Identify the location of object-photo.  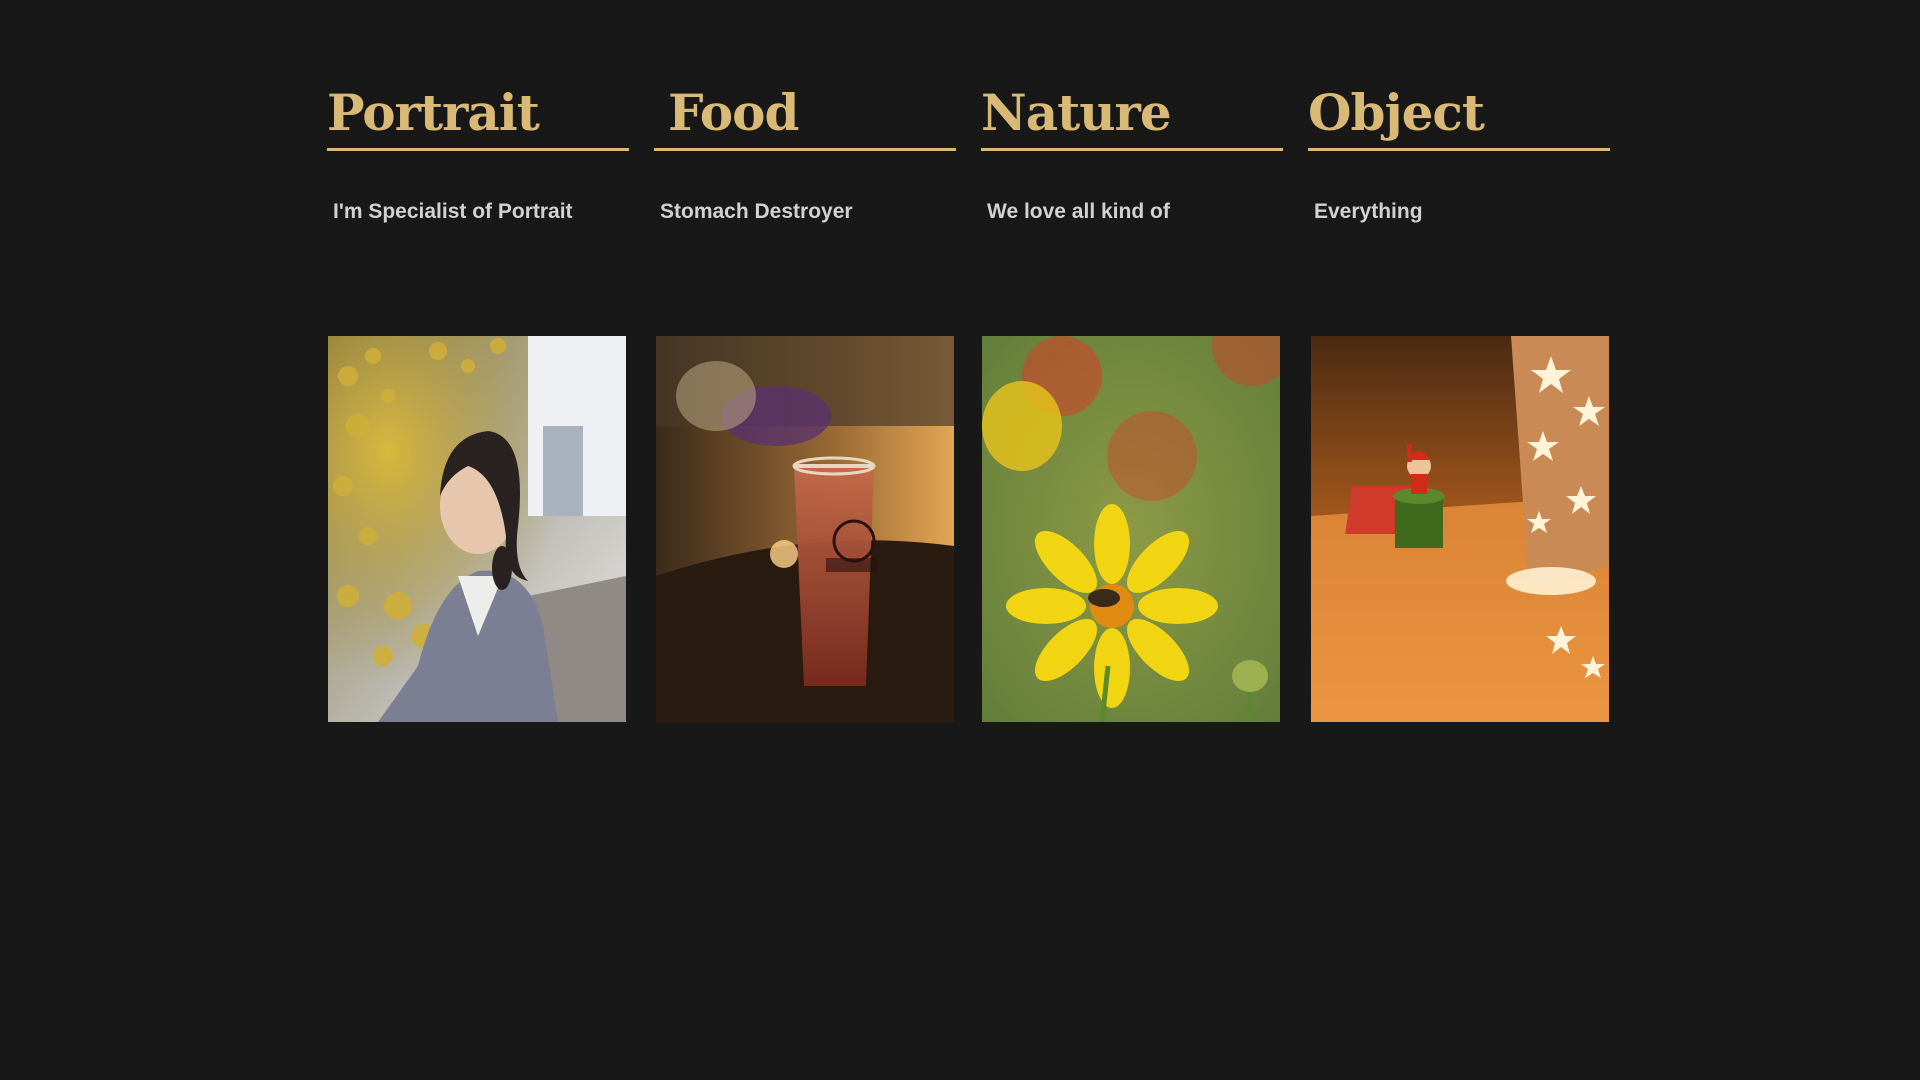
(1460, 529).